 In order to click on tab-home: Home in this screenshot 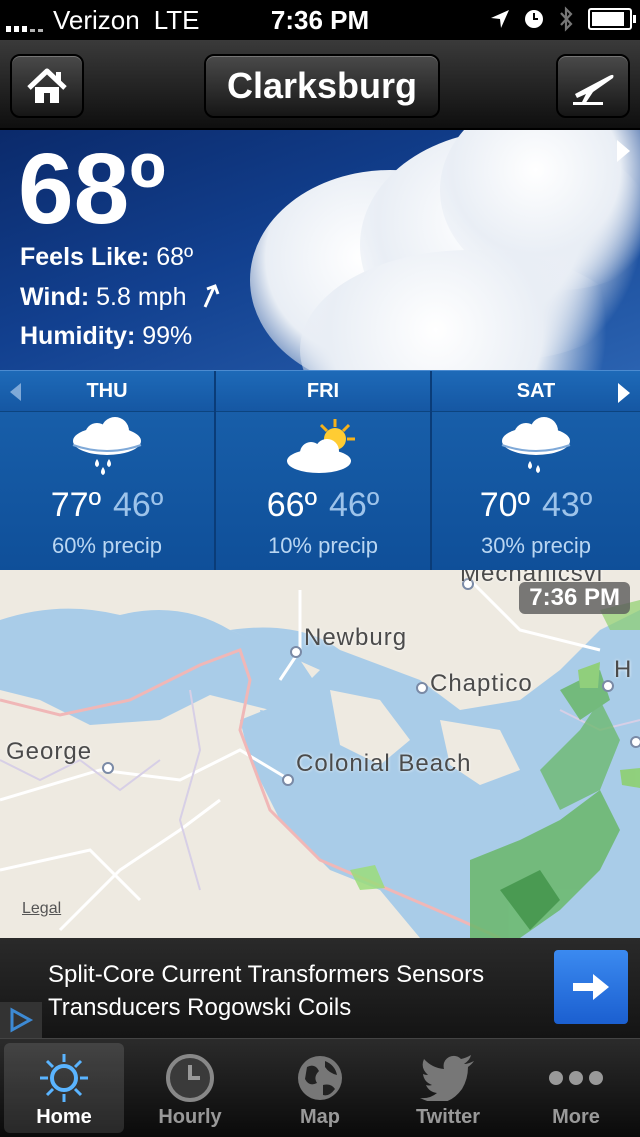, I will do `click(64, 1088)`.